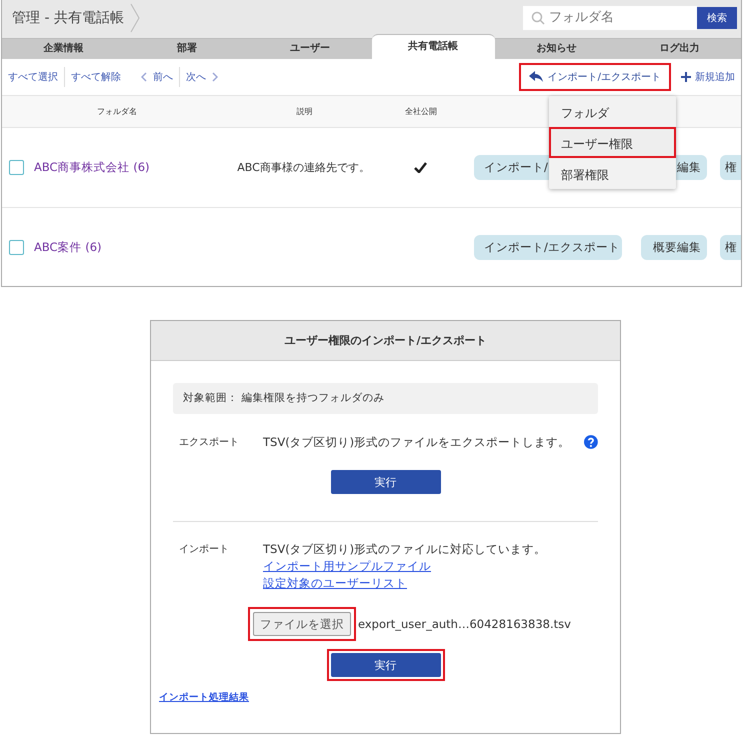 The height and width of the screenshot is (735, 743). Describe the element at coordinates (610, 18) in the screenshot. I see `search-field: フォルダ名` at that location.